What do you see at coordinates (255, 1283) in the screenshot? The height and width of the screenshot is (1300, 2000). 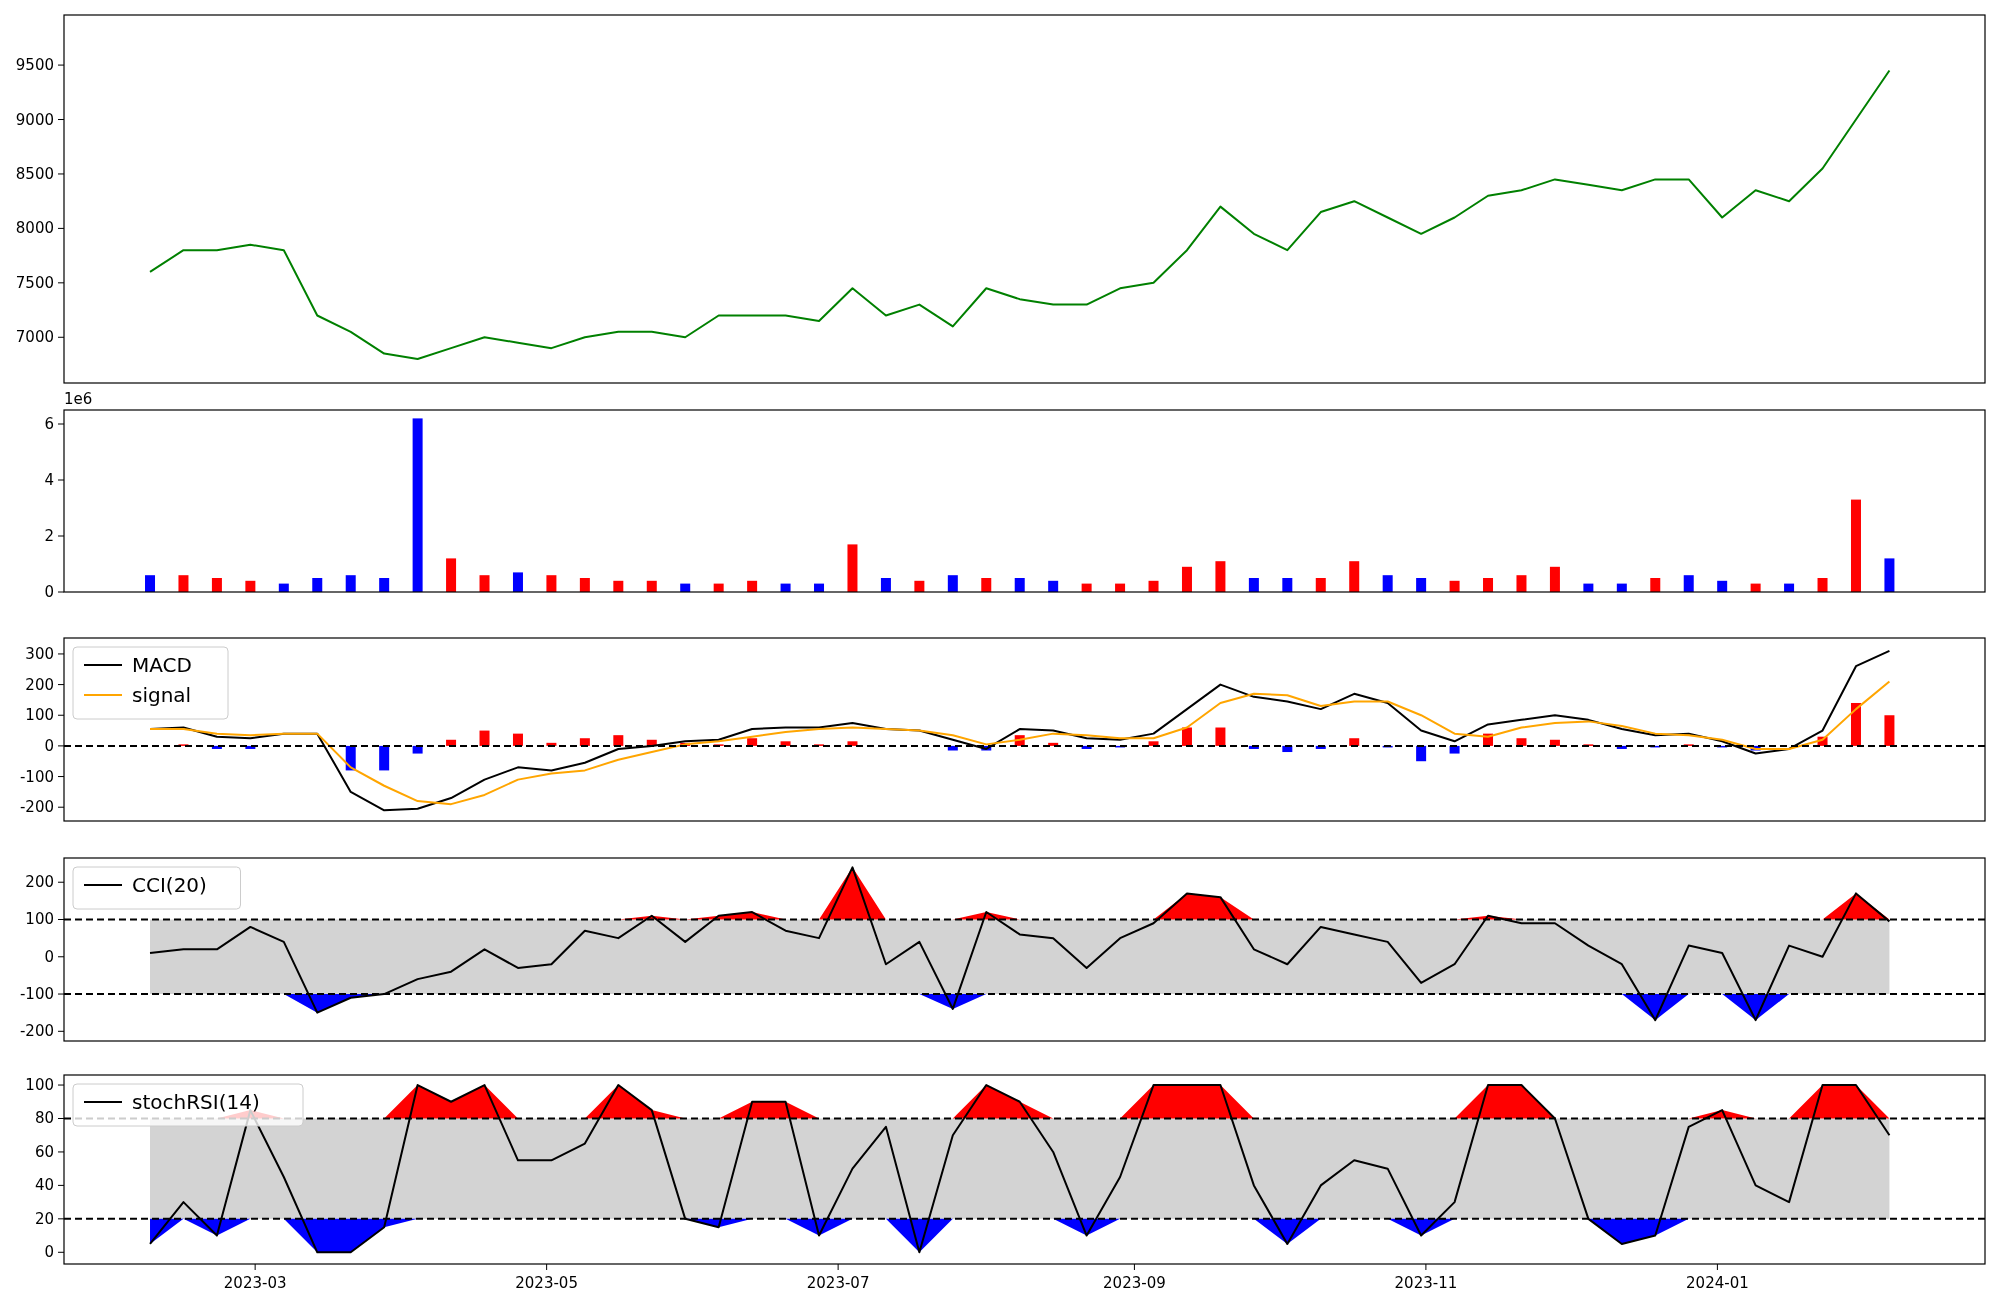 I see `x-tick-label: 2023-03` at bounding box center [255, 1283].